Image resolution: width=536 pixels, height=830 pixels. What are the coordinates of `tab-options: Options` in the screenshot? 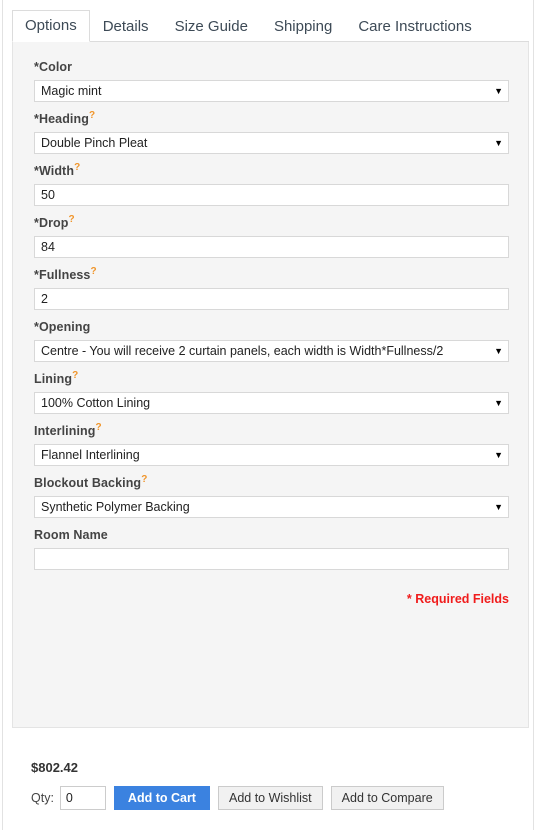 It's located at (51, 26).